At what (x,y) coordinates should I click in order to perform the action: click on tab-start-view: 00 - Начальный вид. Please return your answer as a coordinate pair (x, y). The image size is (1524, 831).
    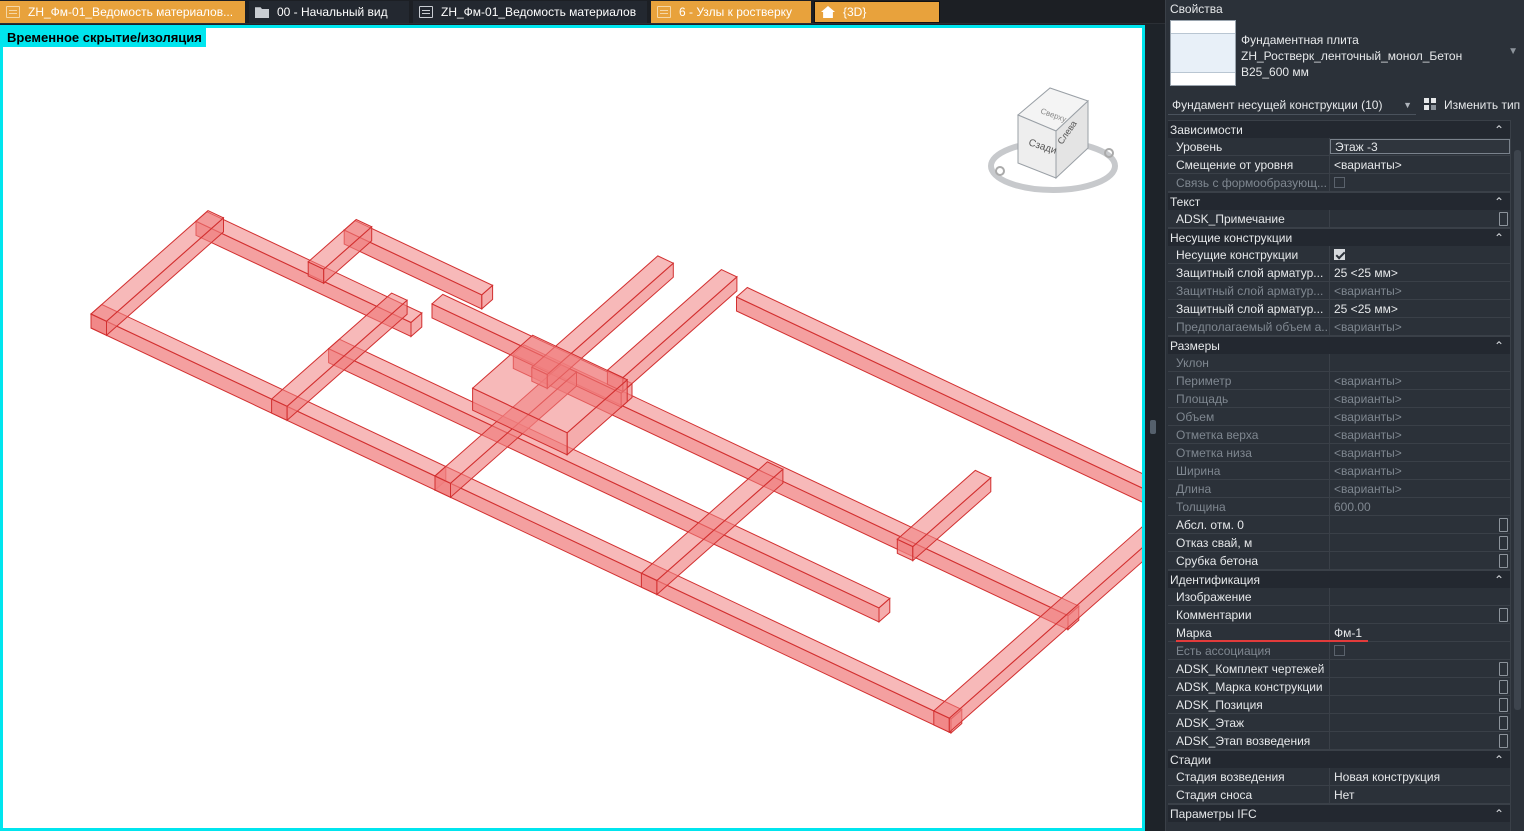
    Looking at the image, I should click on (329, 12).